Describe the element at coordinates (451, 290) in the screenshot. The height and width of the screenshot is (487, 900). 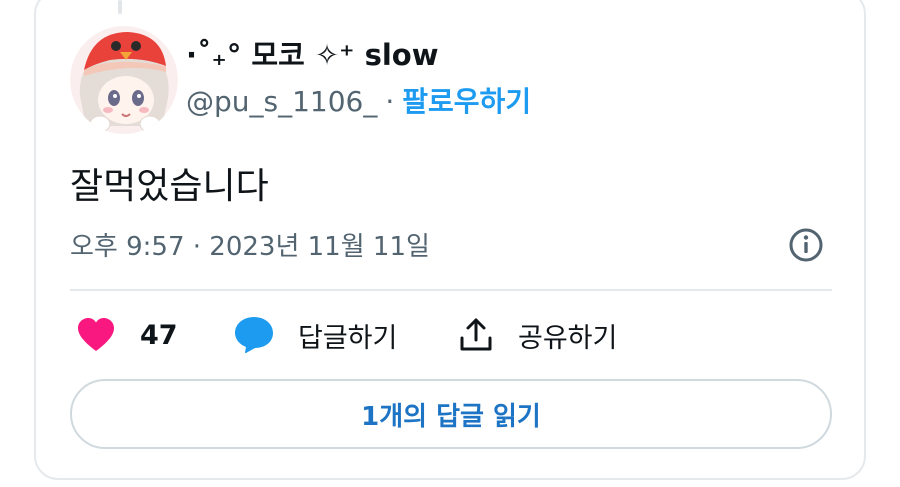
I see `divider` at that location.